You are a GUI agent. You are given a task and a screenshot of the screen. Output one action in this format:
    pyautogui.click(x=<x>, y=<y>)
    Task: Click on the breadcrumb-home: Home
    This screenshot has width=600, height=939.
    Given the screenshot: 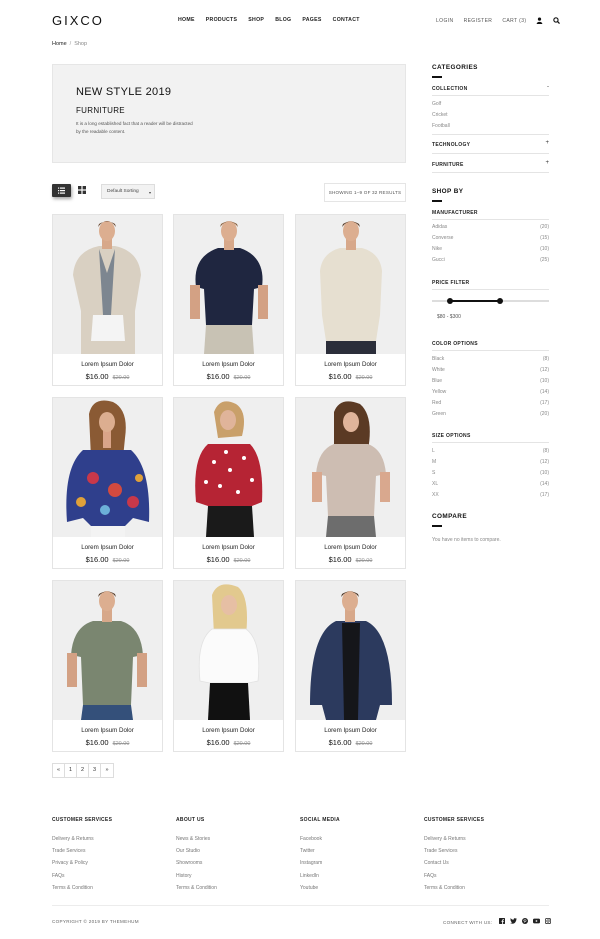 What is the action you would take?
    pyautogui.click(x=59, y=44)
    